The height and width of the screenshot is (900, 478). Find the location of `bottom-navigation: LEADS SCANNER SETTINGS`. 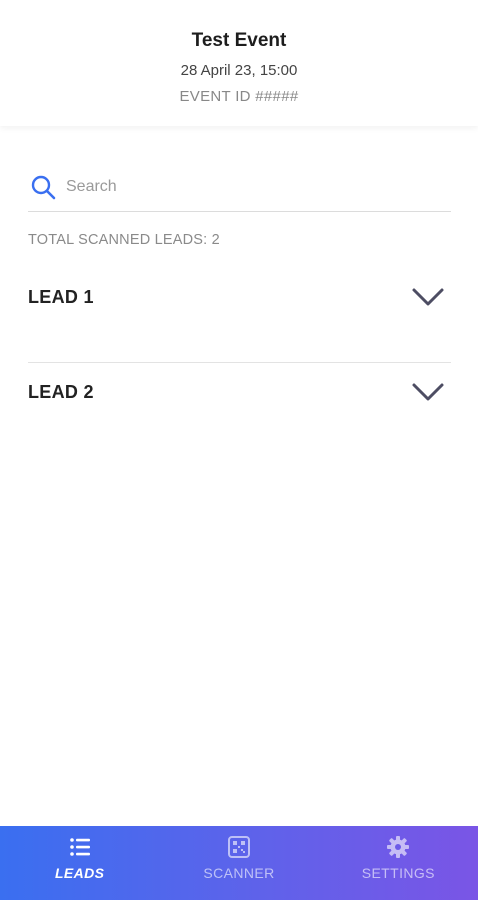

bottom-navigation: LEADS SCANNER SETTINGS is located at coordinates (239, 863).